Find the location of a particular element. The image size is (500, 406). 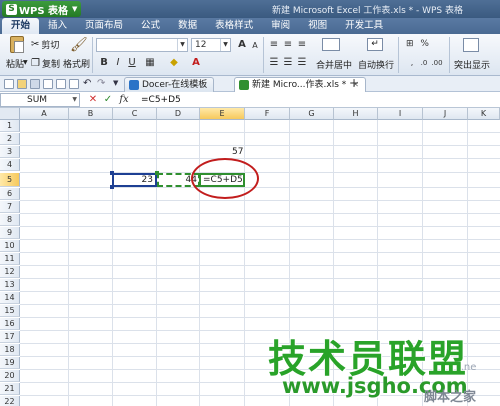

formula-bar: SUM ▼ ✕ ✓ fx =C5+D5 is located at coordinates (250, 100).